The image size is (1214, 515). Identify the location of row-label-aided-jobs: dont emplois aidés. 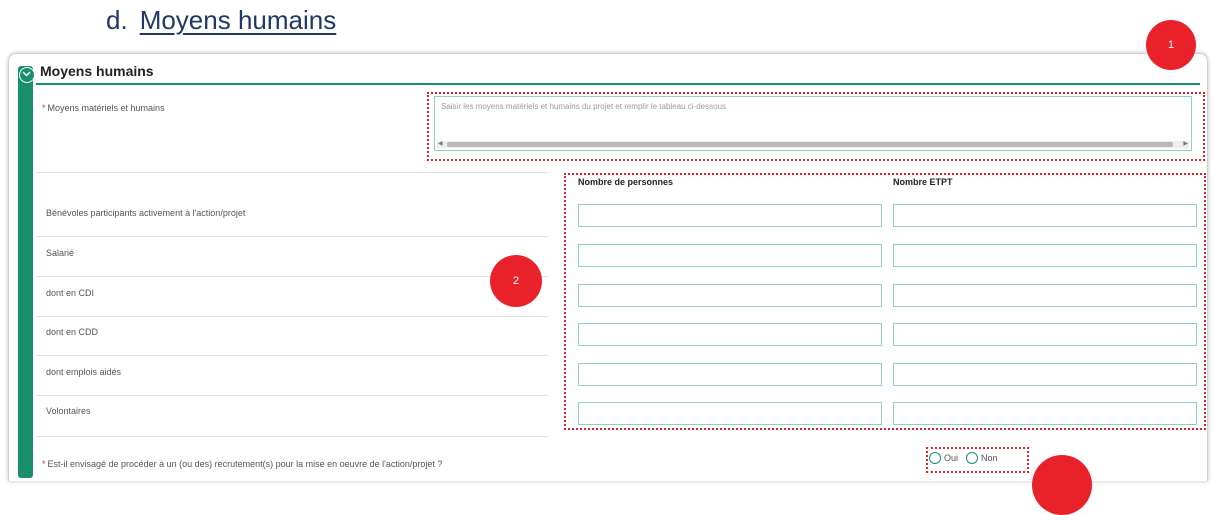
(84, 372).